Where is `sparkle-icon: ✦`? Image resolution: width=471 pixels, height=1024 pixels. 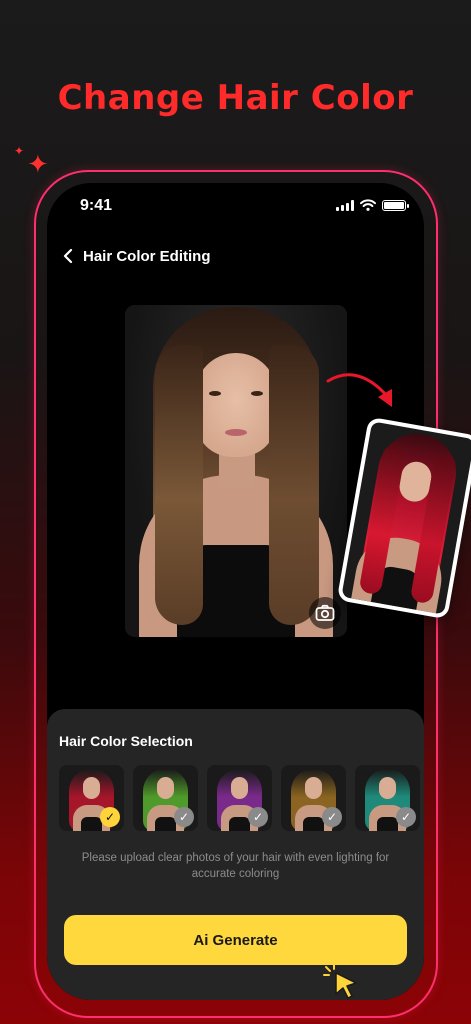
sparkle-icon: ✦ is located at coordinates (38, 165).